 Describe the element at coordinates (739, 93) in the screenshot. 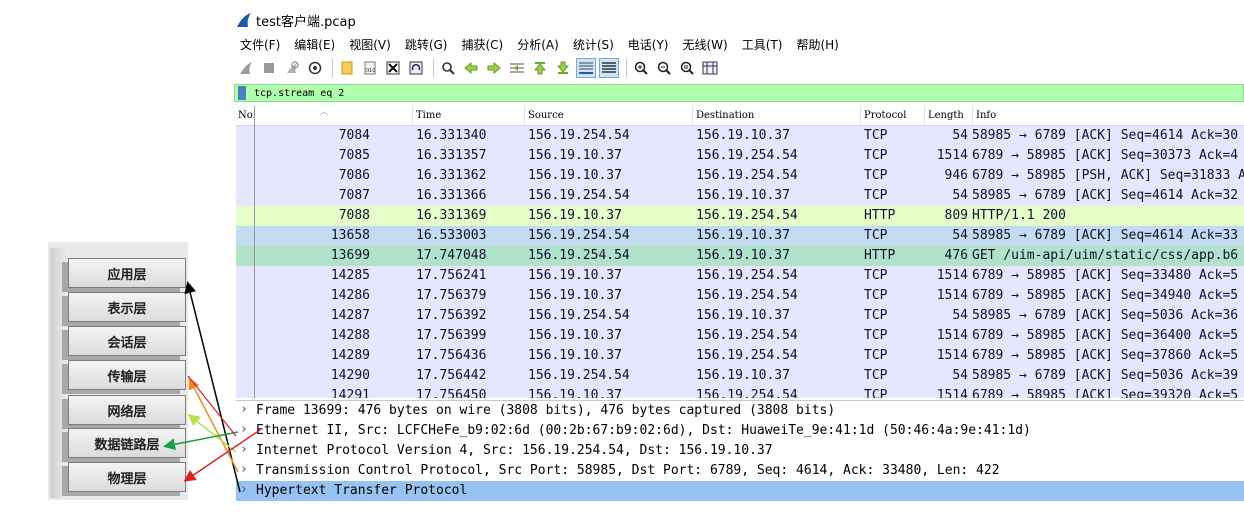

I see `display-filter-bar: tcp.stream eq 2` at that location.